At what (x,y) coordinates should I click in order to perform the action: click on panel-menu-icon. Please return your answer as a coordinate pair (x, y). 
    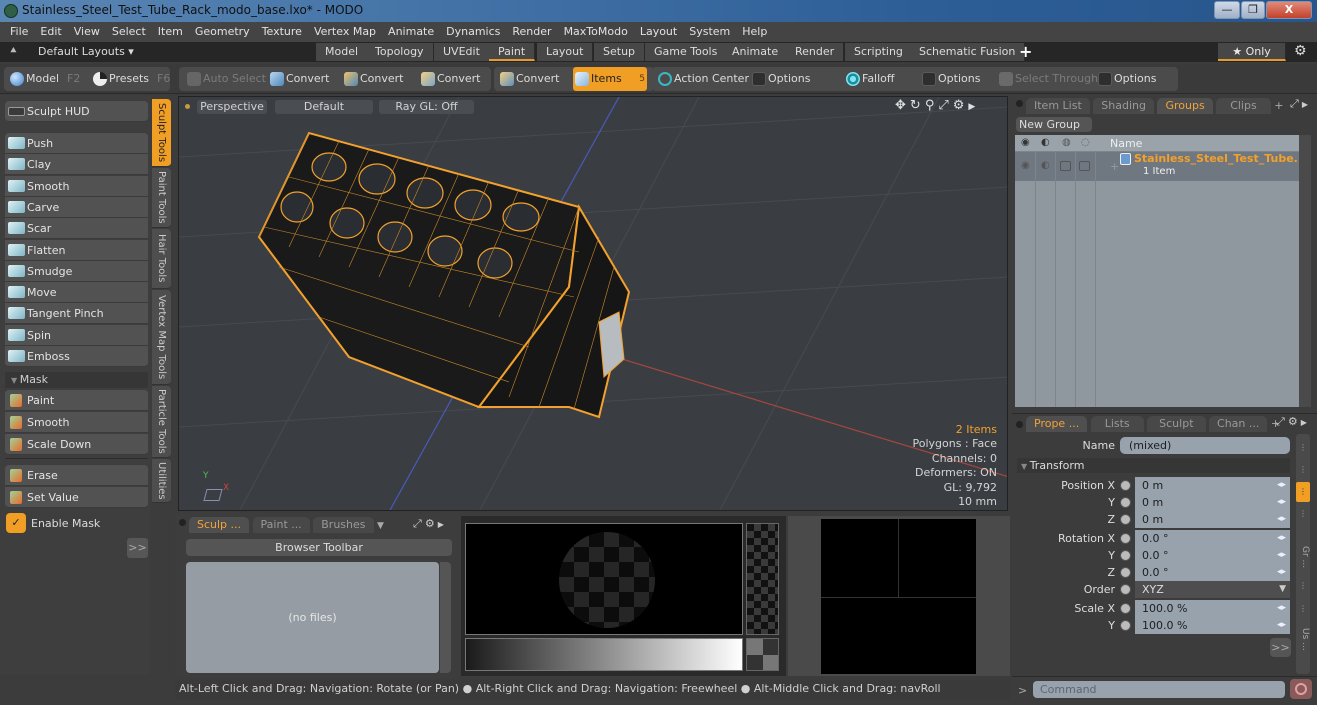
    Looking at the image, I should click on (182, 522).